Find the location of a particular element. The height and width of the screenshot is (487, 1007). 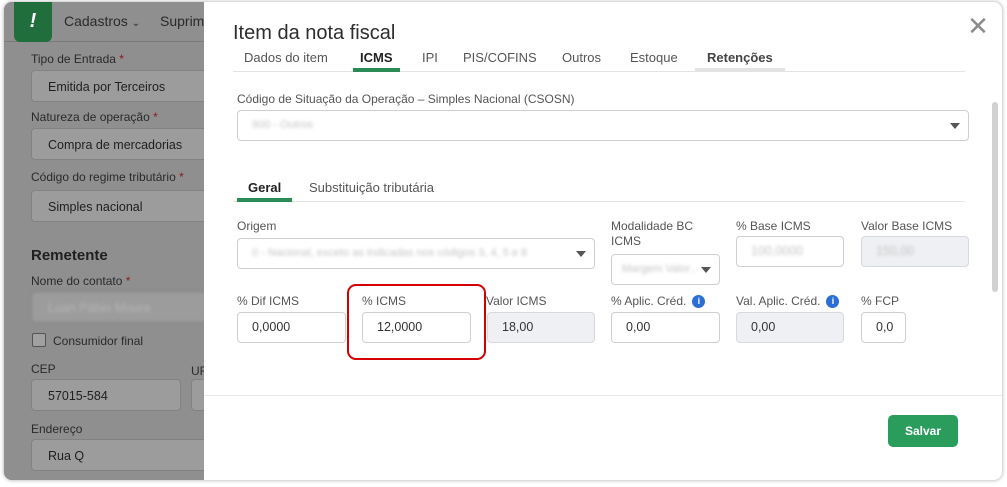

fcp-label: % FCP is located at coordinates (880, 301).